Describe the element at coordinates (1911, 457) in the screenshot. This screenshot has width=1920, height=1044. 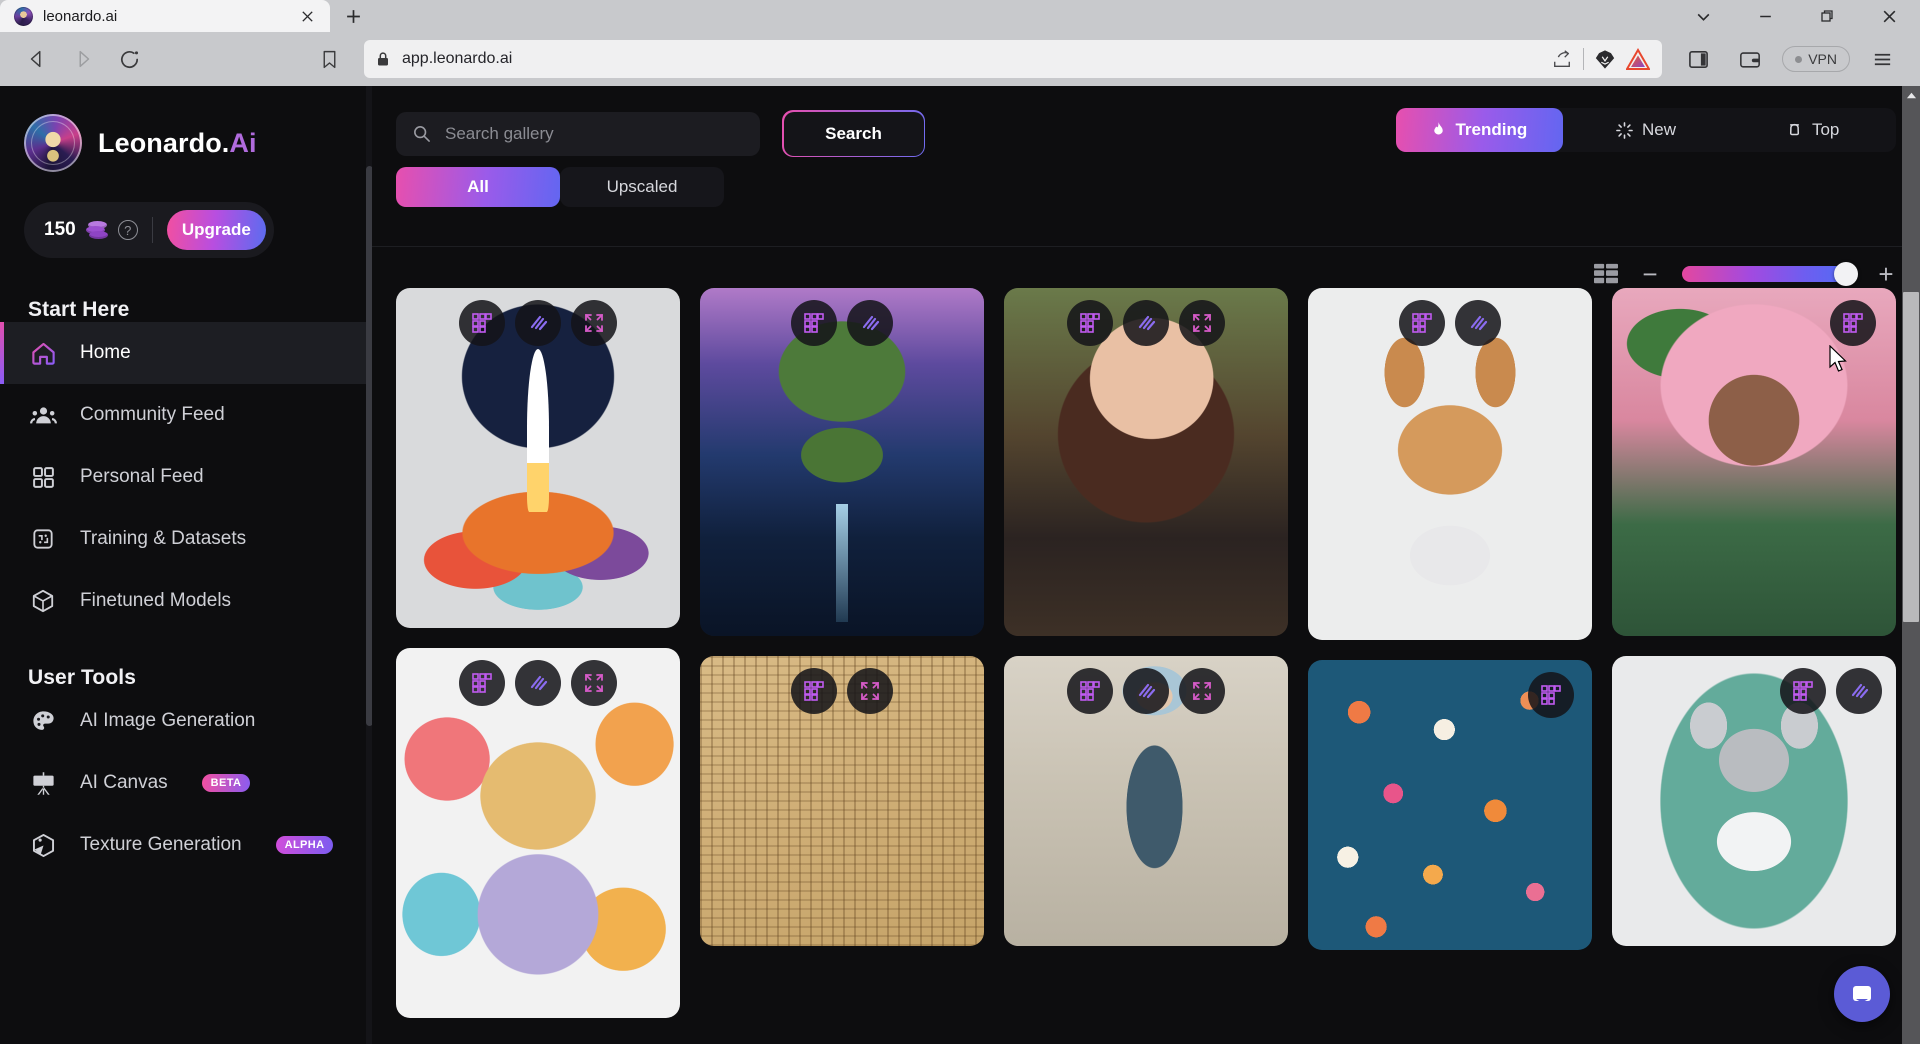
I see `page-scrollbar-thumb` at that location.